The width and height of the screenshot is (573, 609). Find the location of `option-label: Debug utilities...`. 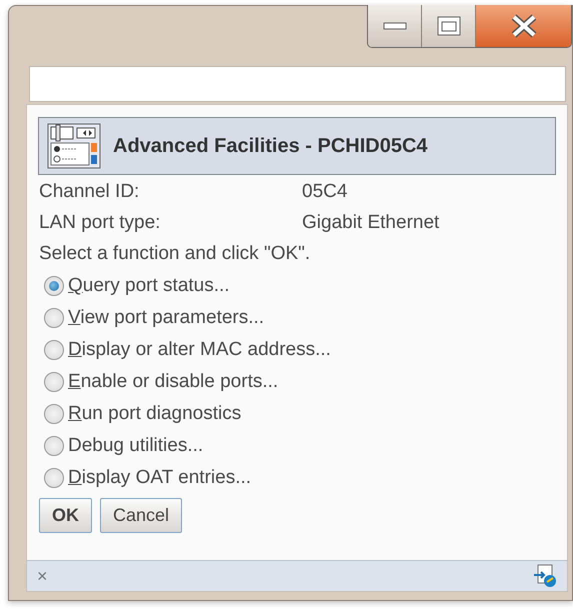

option-label: Debug utilities... is located at coordinates (136, 446).